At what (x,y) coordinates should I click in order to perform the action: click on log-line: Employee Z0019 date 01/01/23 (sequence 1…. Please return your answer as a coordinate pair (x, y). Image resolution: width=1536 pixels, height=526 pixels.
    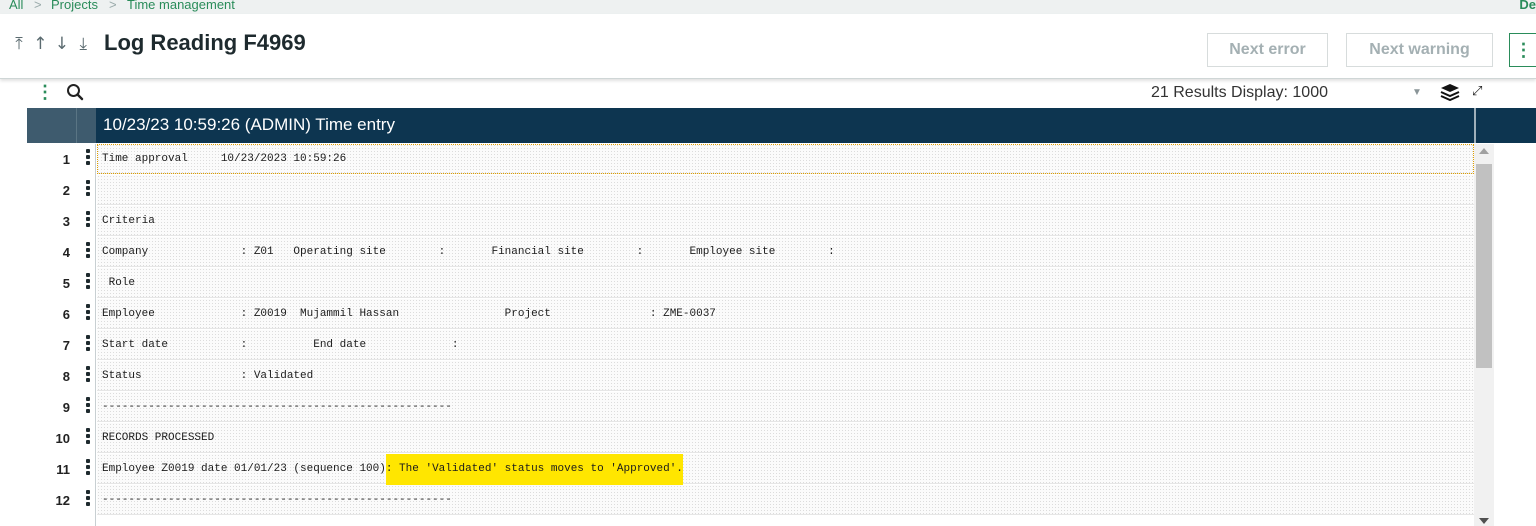
    Looking at the image, I should click on (785, 473).